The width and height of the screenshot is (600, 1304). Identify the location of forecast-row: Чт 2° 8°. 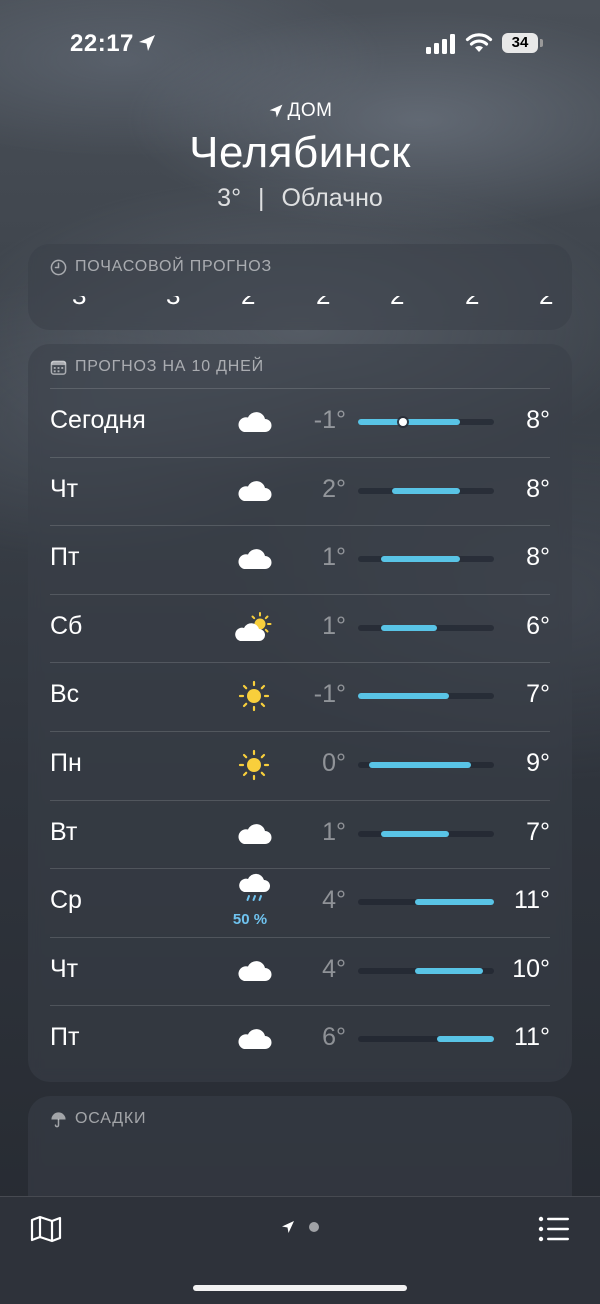
(300, 490).